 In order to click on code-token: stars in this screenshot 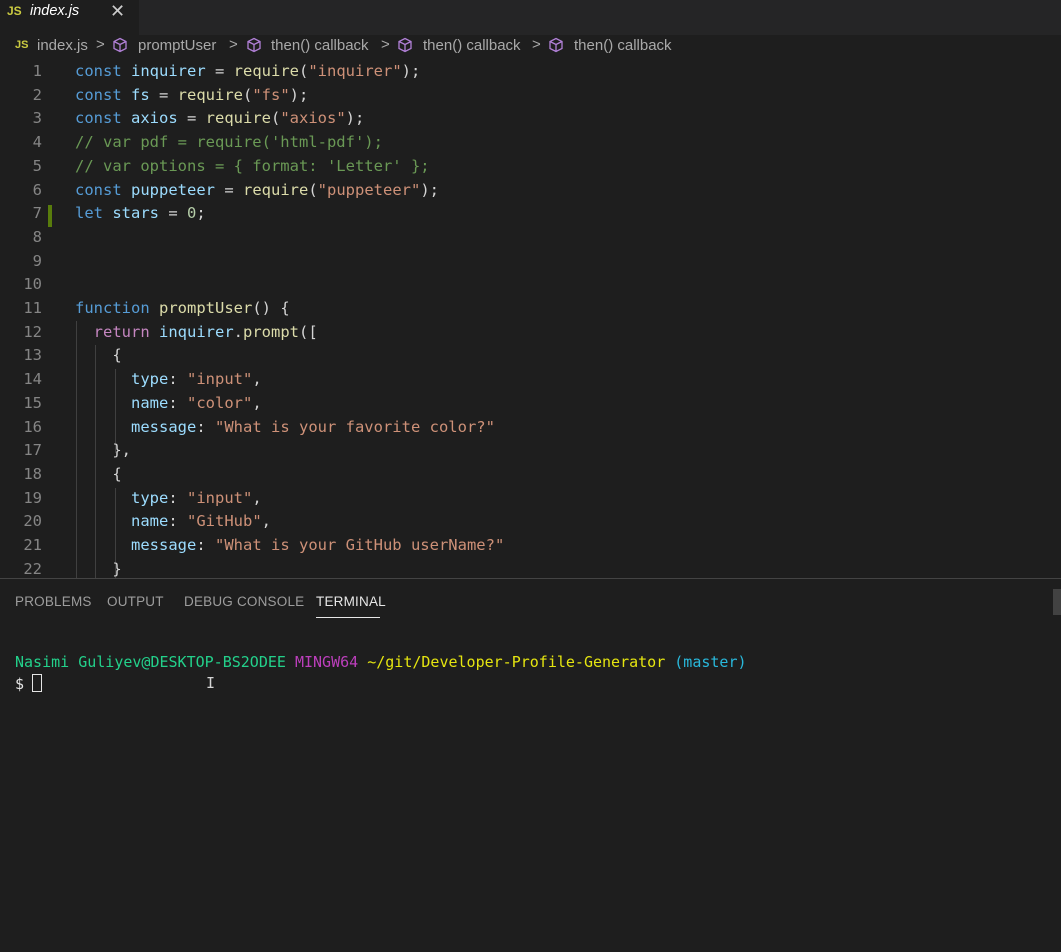, I will do `click(135, 213)`.